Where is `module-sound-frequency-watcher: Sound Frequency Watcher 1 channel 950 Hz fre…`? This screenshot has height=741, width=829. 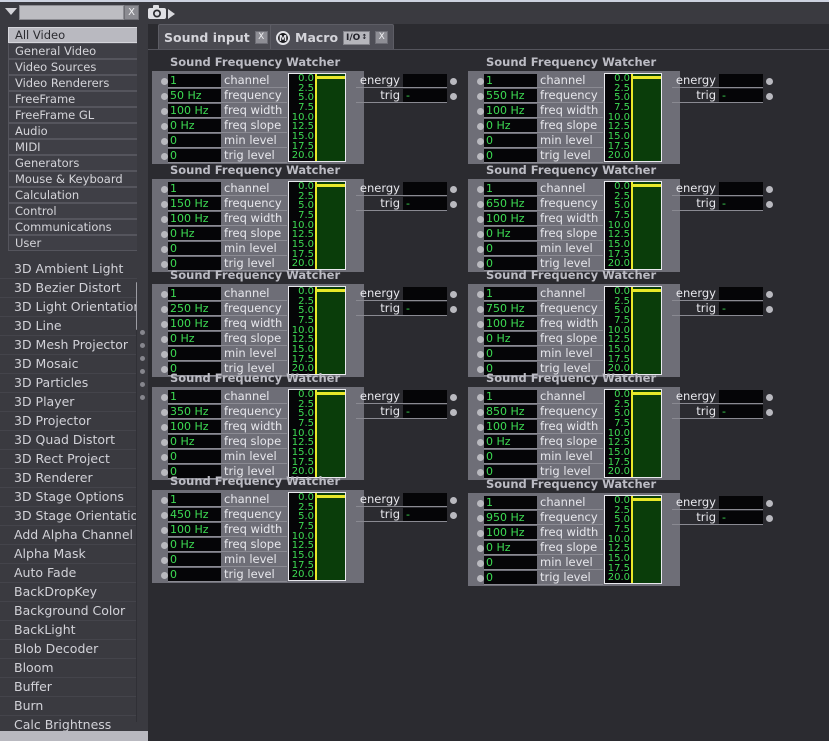
module-sound-frequency-watcher: Sound Frequency Watcher 1 channel 950 Hz fre… is located at coordinates (620, 531).